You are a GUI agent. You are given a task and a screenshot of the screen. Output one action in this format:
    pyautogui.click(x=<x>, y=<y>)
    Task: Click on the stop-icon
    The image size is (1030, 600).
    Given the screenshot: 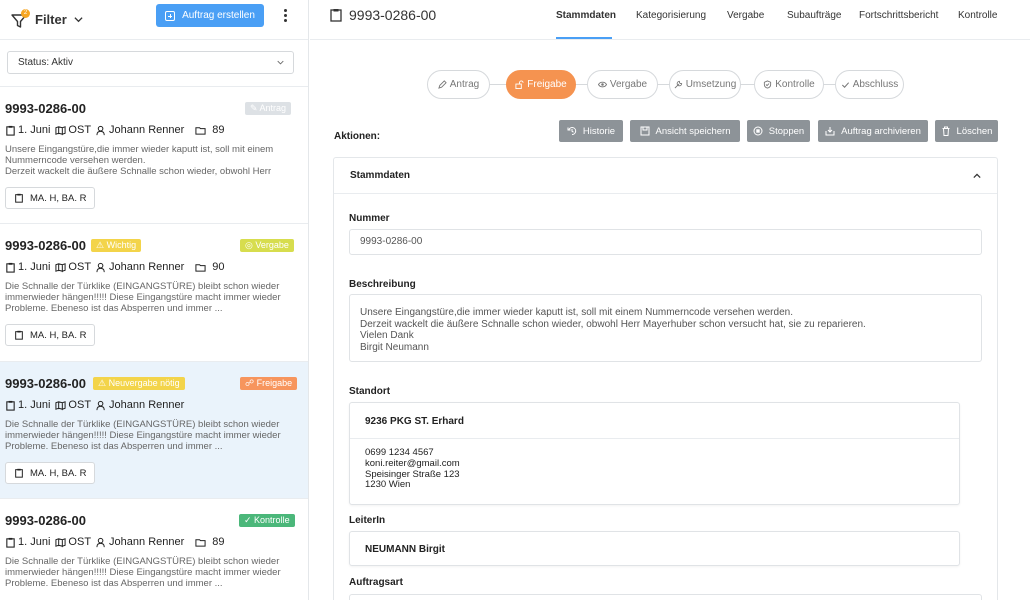 What is the action you would take?
    pyautogui.click(x=758, y=131)
    